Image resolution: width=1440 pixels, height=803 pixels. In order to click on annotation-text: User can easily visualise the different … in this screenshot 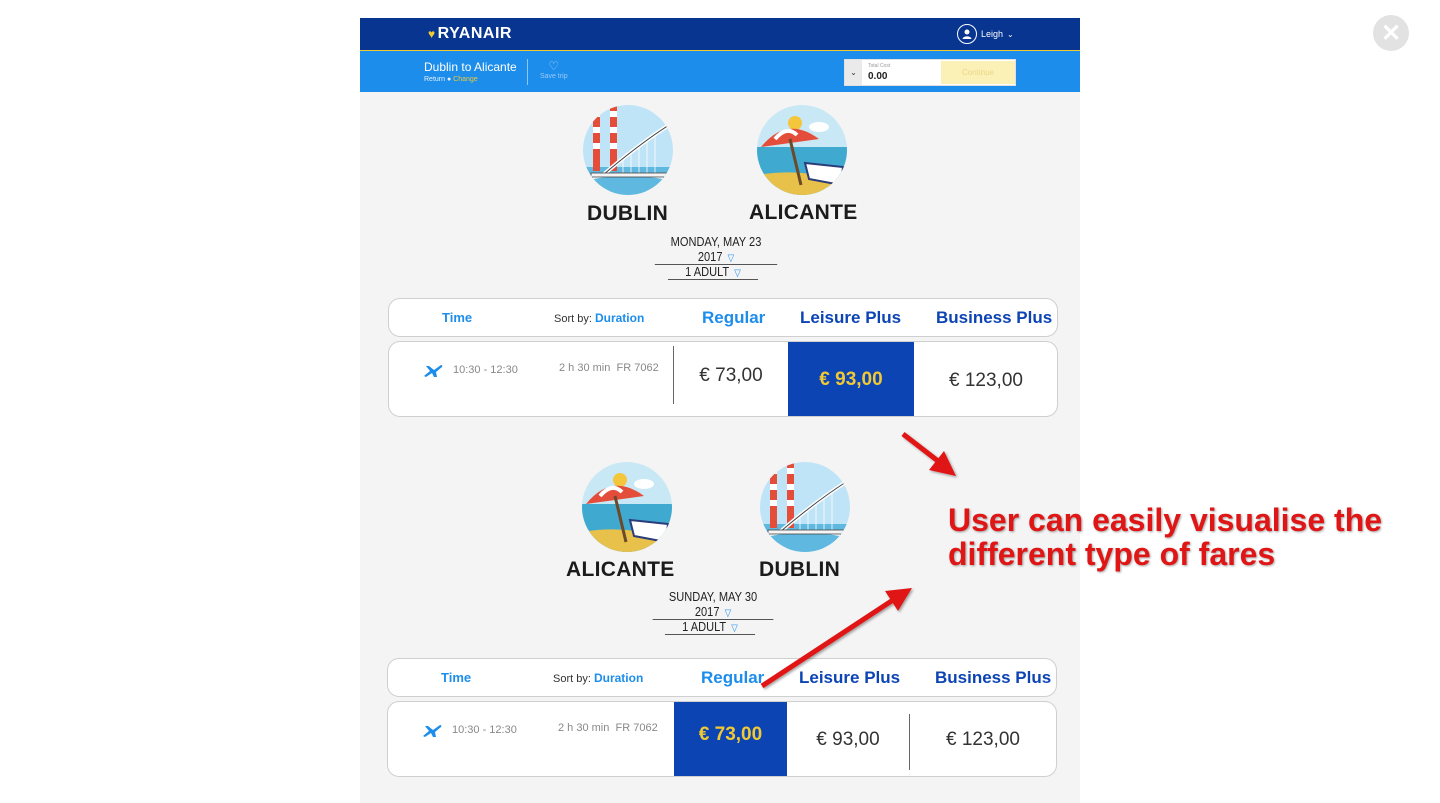, I will do `click(1165, 537)`.